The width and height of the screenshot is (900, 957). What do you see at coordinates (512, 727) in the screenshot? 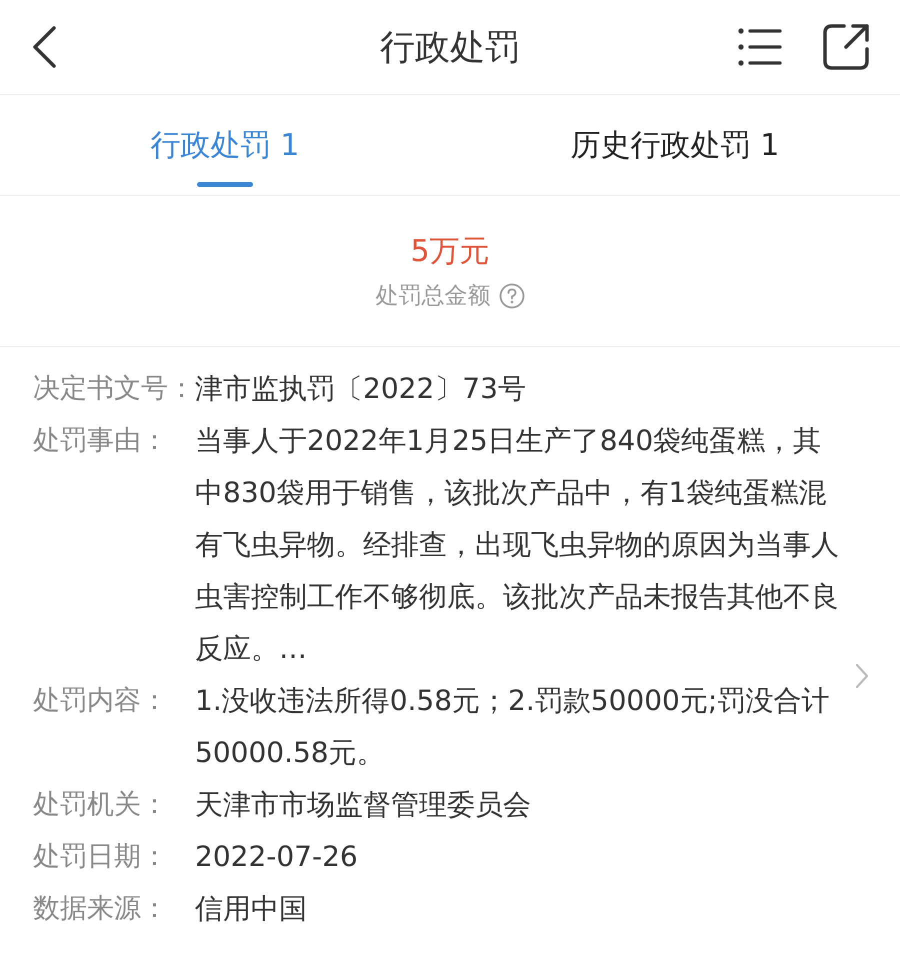
I see `field-value: 1.没收违法所得0.58元；2.罚款50000元;罚没合计50000.58元。` at bounding box center [512, 727].